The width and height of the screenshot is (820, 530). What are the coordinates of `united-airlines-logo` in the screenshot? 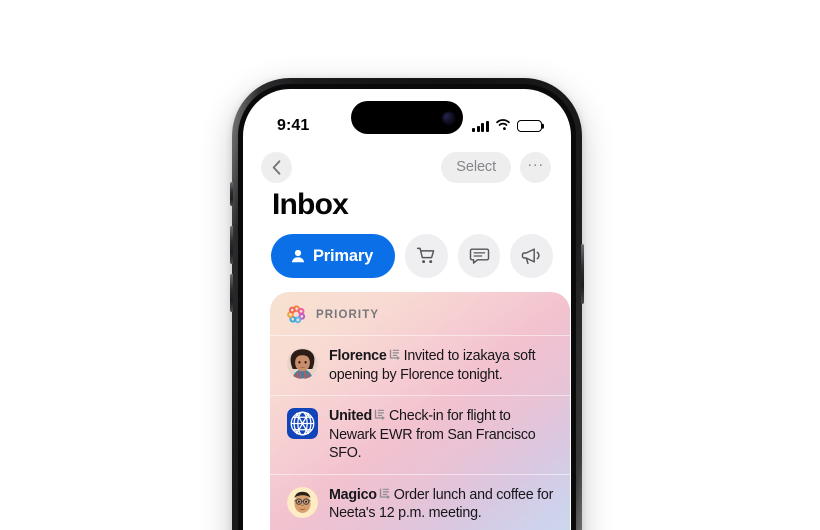 It's located at (302, 423).